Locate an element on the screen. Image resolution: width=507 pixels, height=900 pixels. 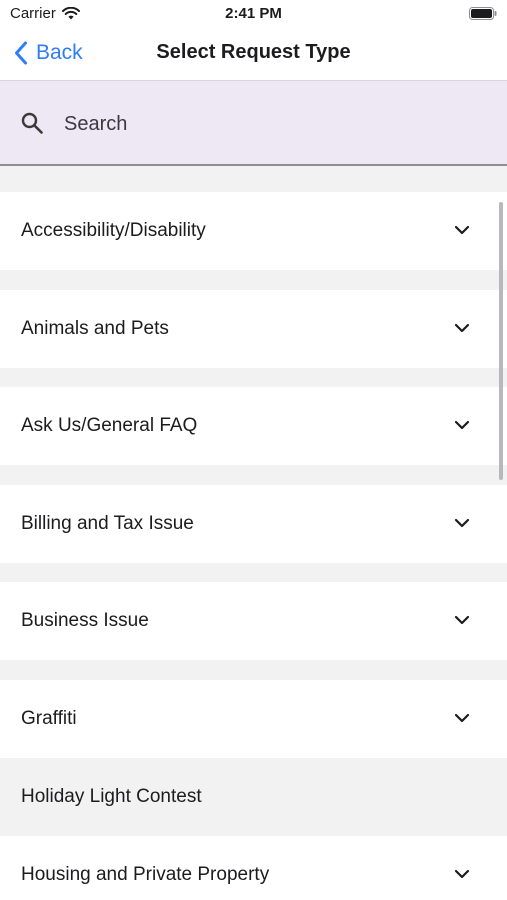
list-item-label: Billing and Tax Issue is located at coordinates (107, 523).